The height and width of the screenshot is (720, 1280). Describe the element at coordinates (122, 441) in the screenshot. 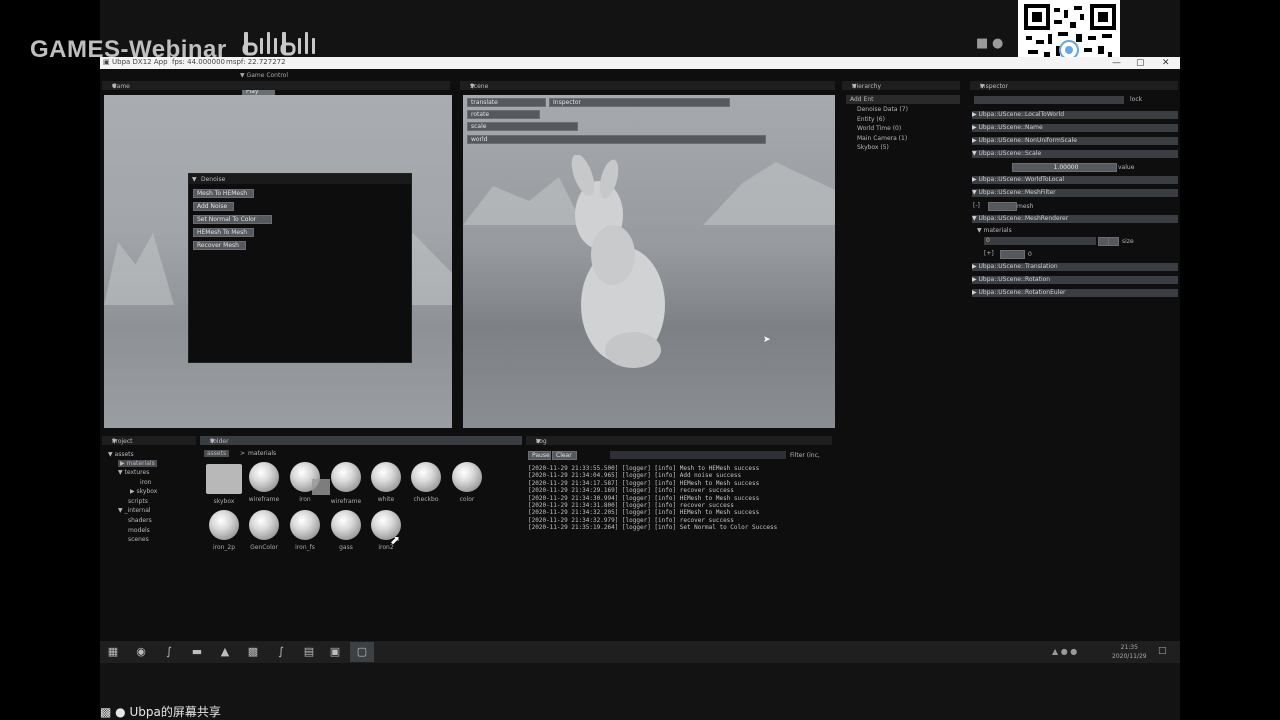

I see `project-panel-title: Project` at that location.